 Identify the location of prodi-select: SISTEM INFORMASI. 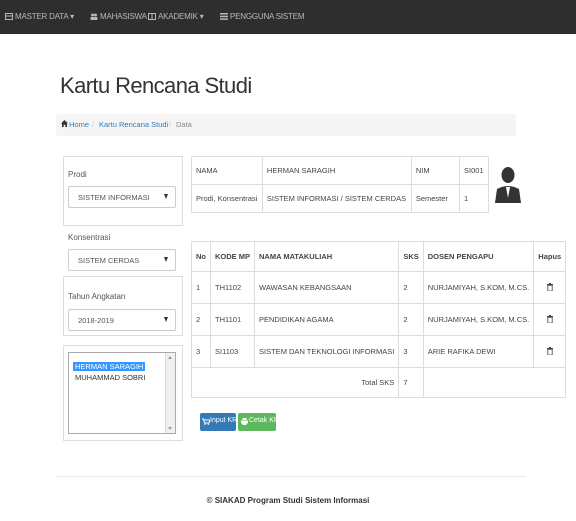
(122, 197).